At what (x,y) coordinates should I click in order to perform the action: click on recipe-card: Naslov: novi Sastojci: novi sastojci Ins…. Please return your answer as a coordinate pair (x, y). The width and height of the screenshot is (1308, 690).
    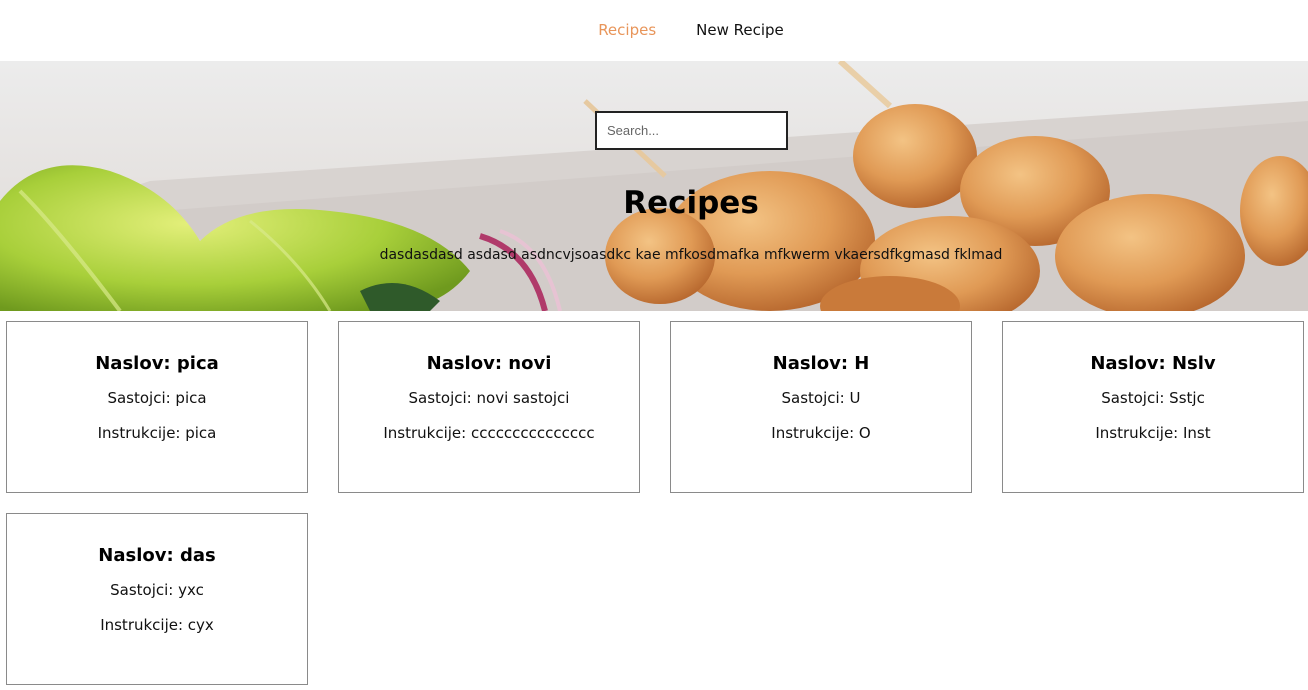
    Looking at the image, I should click on (489, 407).